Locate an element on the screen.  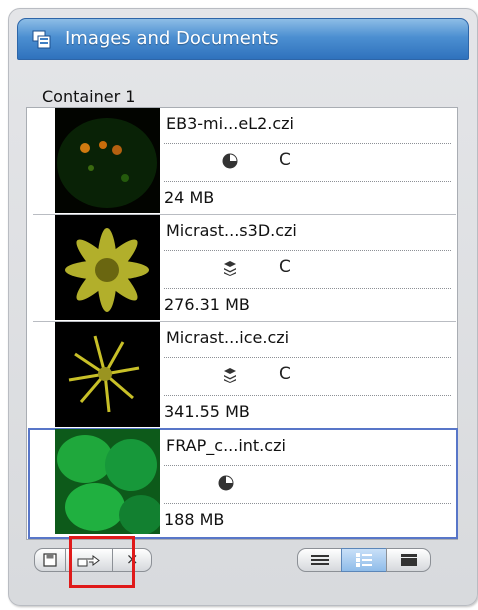
document-size: 341.55 MB is located at coordinates (207, 411).